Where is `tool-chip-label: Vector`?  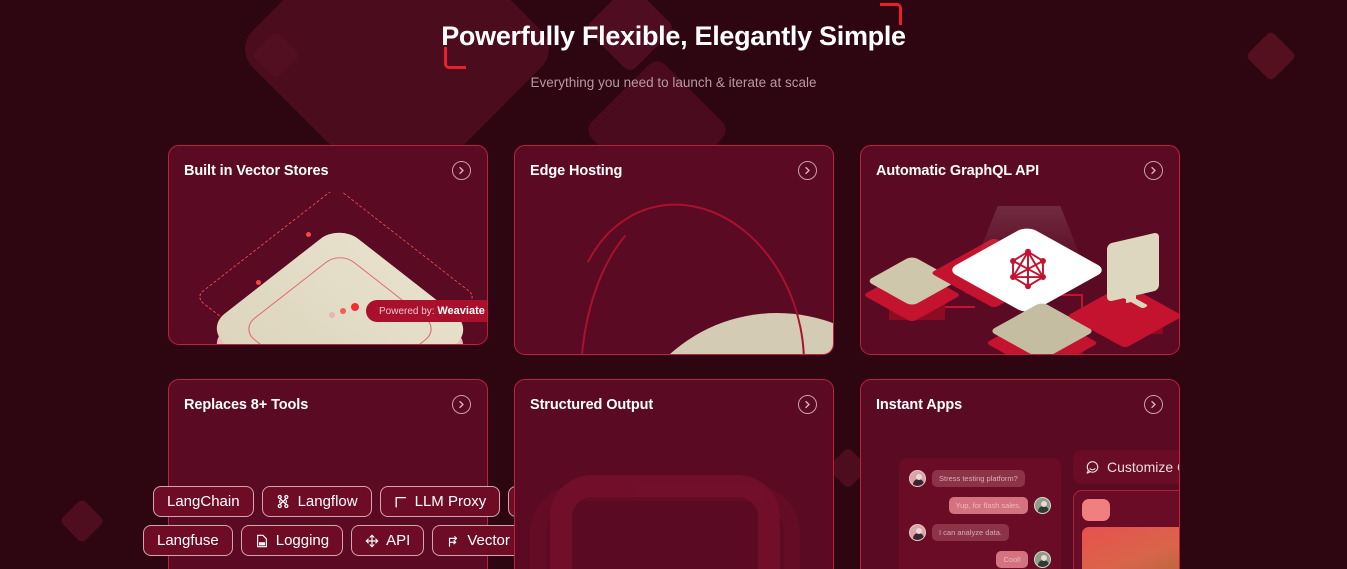
tool-chip-label: Vector is located at coordinates (488, 540).